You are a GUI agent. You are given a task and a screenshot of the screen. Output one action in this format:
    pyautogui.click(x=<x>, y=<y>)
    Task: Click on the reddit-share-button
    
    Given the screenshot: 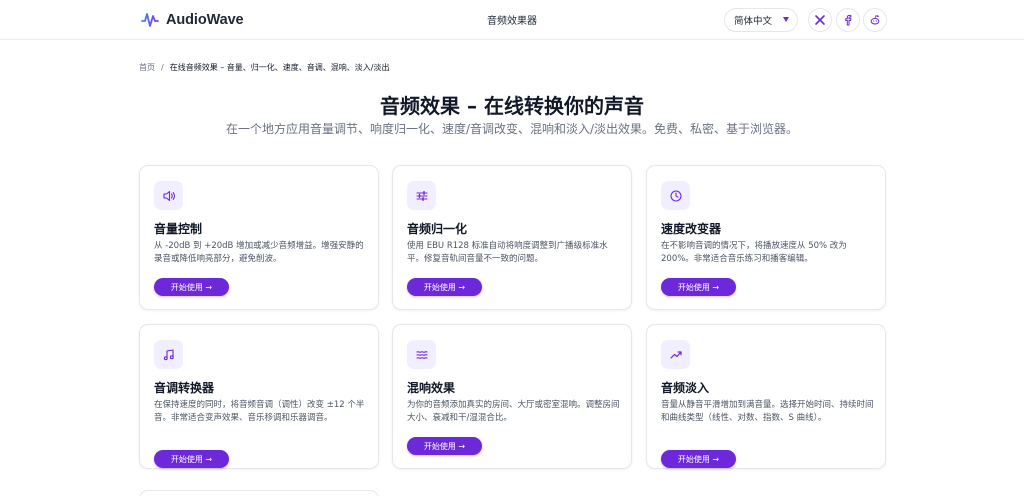 What is the action you would take?
    pyautogui.click(x=875, y=20)
    